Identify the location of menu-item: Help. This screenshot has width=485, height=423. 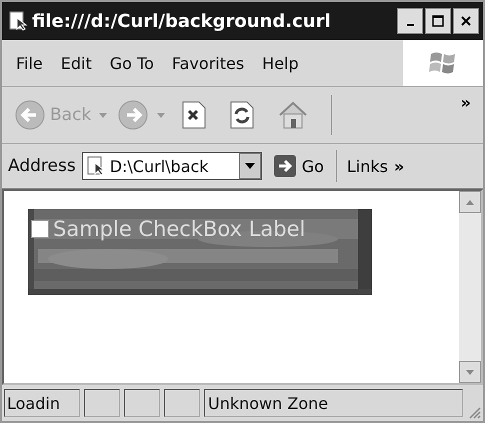
(280, 63).